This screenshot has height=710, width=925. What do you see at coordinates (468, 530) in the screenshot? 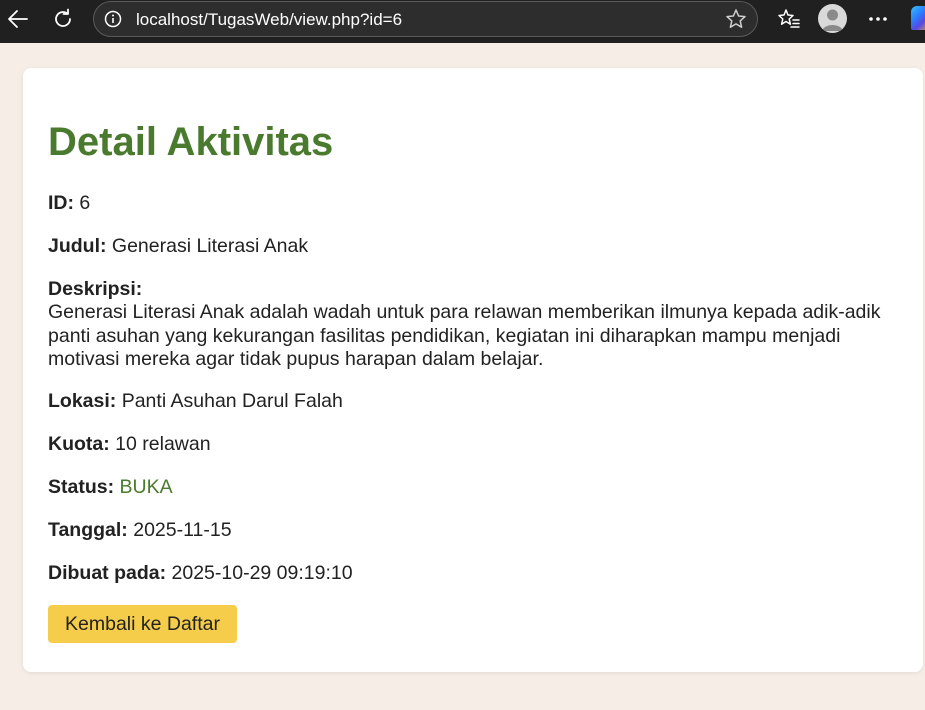
I see `field-tanggal: Tanggal: 2025-11-15` at bounding box center [468, 530].